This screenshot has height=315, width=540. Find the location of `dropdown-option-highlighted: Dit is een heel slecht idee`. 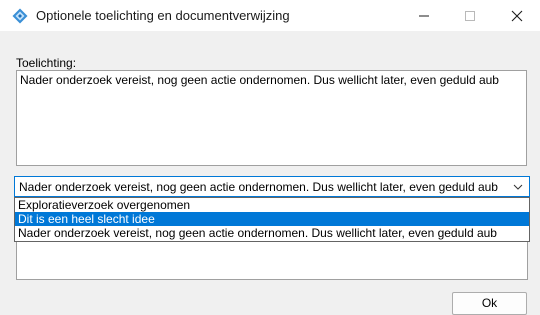

dropdown-option-highlighted: Dit is een heel slecht idee is located at coordinates (272, 219).